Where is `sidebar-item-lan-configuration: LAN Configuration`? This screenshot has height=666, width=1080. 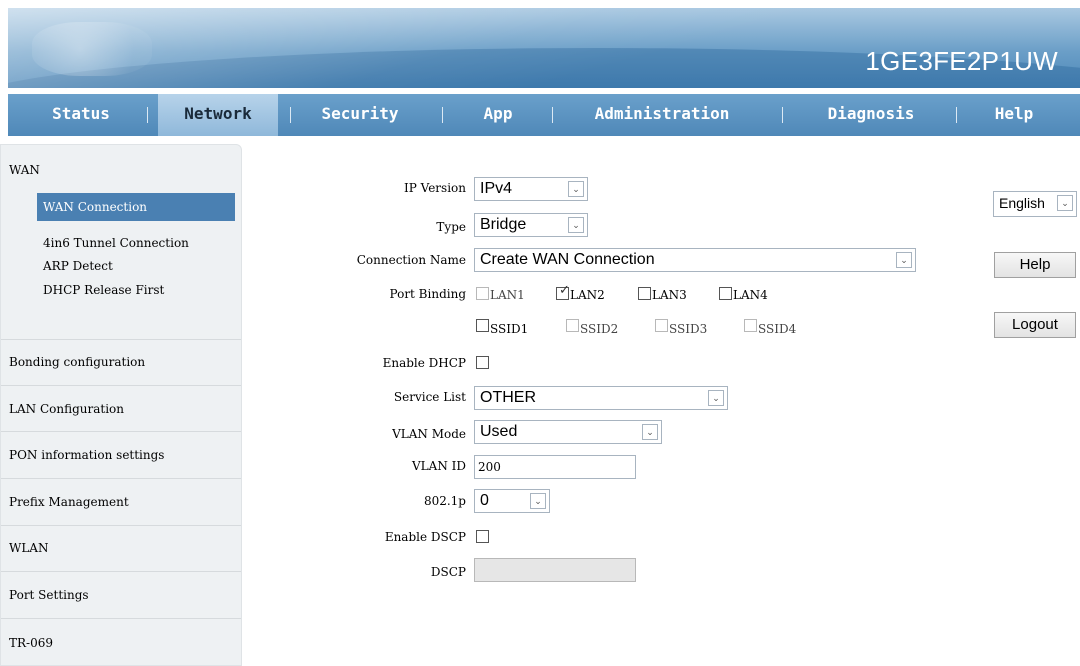 sidebar-item-lan-configuration: LAN Configuration is located at coordinates (66, 409).